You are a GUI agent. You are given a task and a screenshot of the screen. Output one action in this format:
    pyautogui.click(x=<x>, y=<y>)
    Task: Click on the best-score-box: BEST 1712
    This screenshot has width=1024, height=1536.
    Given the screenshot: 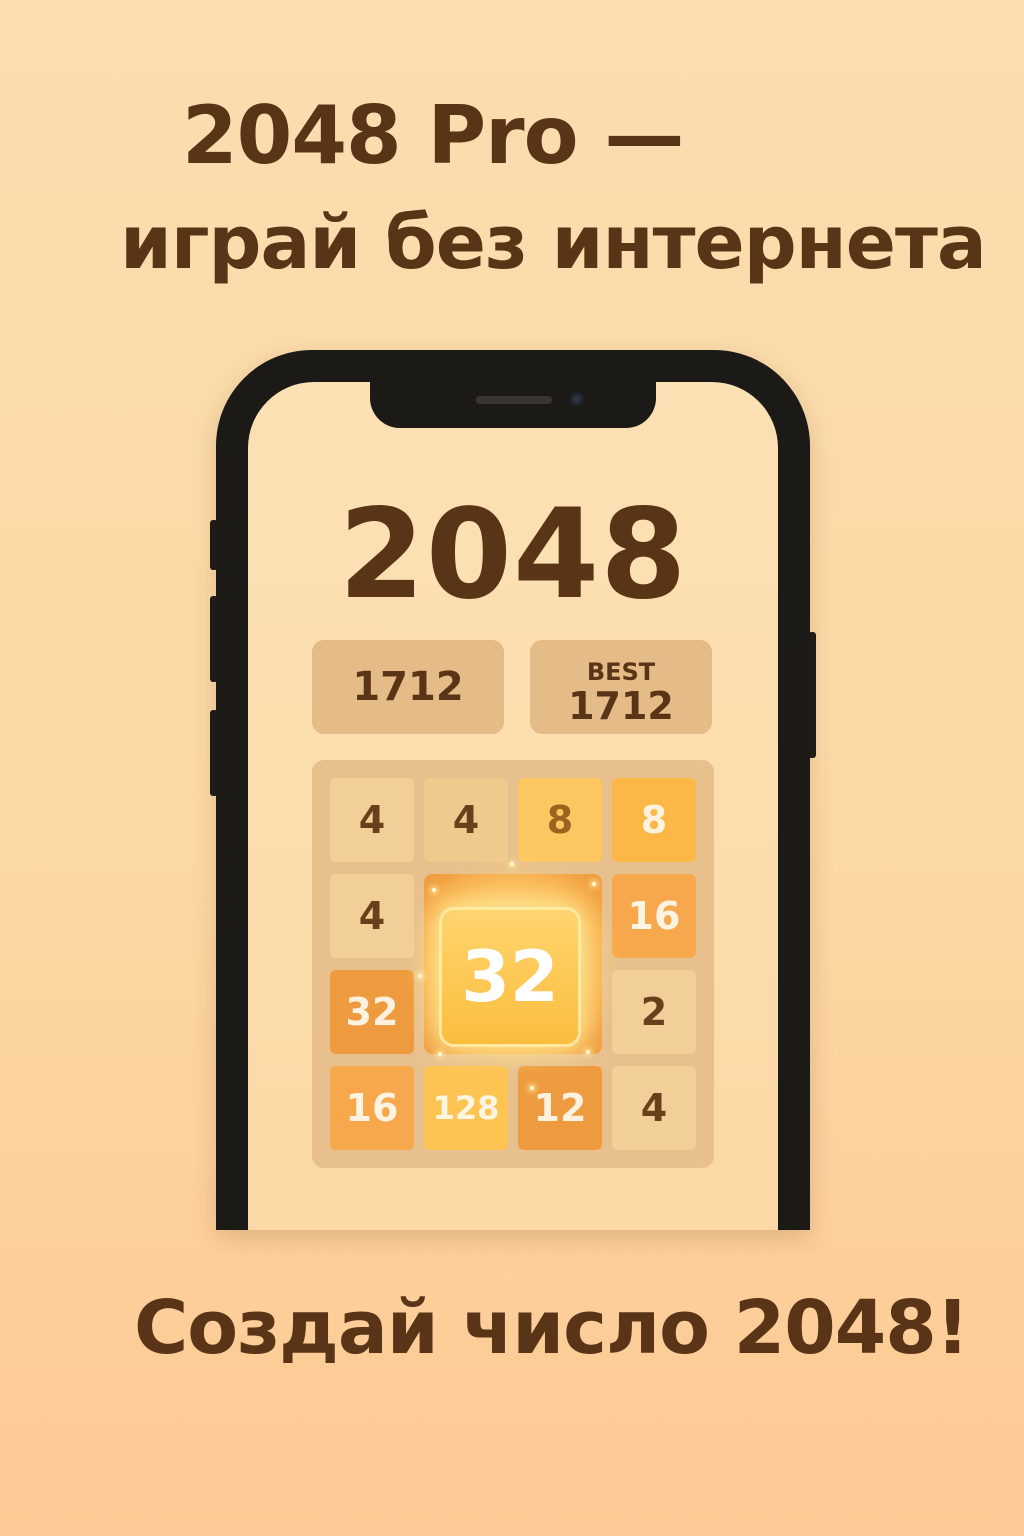 What is the action you would take?
    pyautogui.click(x=621, y=687)
    